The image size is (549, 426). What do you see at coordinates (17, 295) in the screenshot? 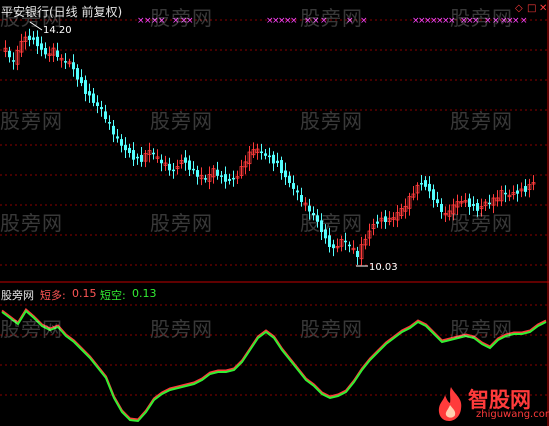
I see `indicator-name: 股旁网` at bounding box center [17, 295].